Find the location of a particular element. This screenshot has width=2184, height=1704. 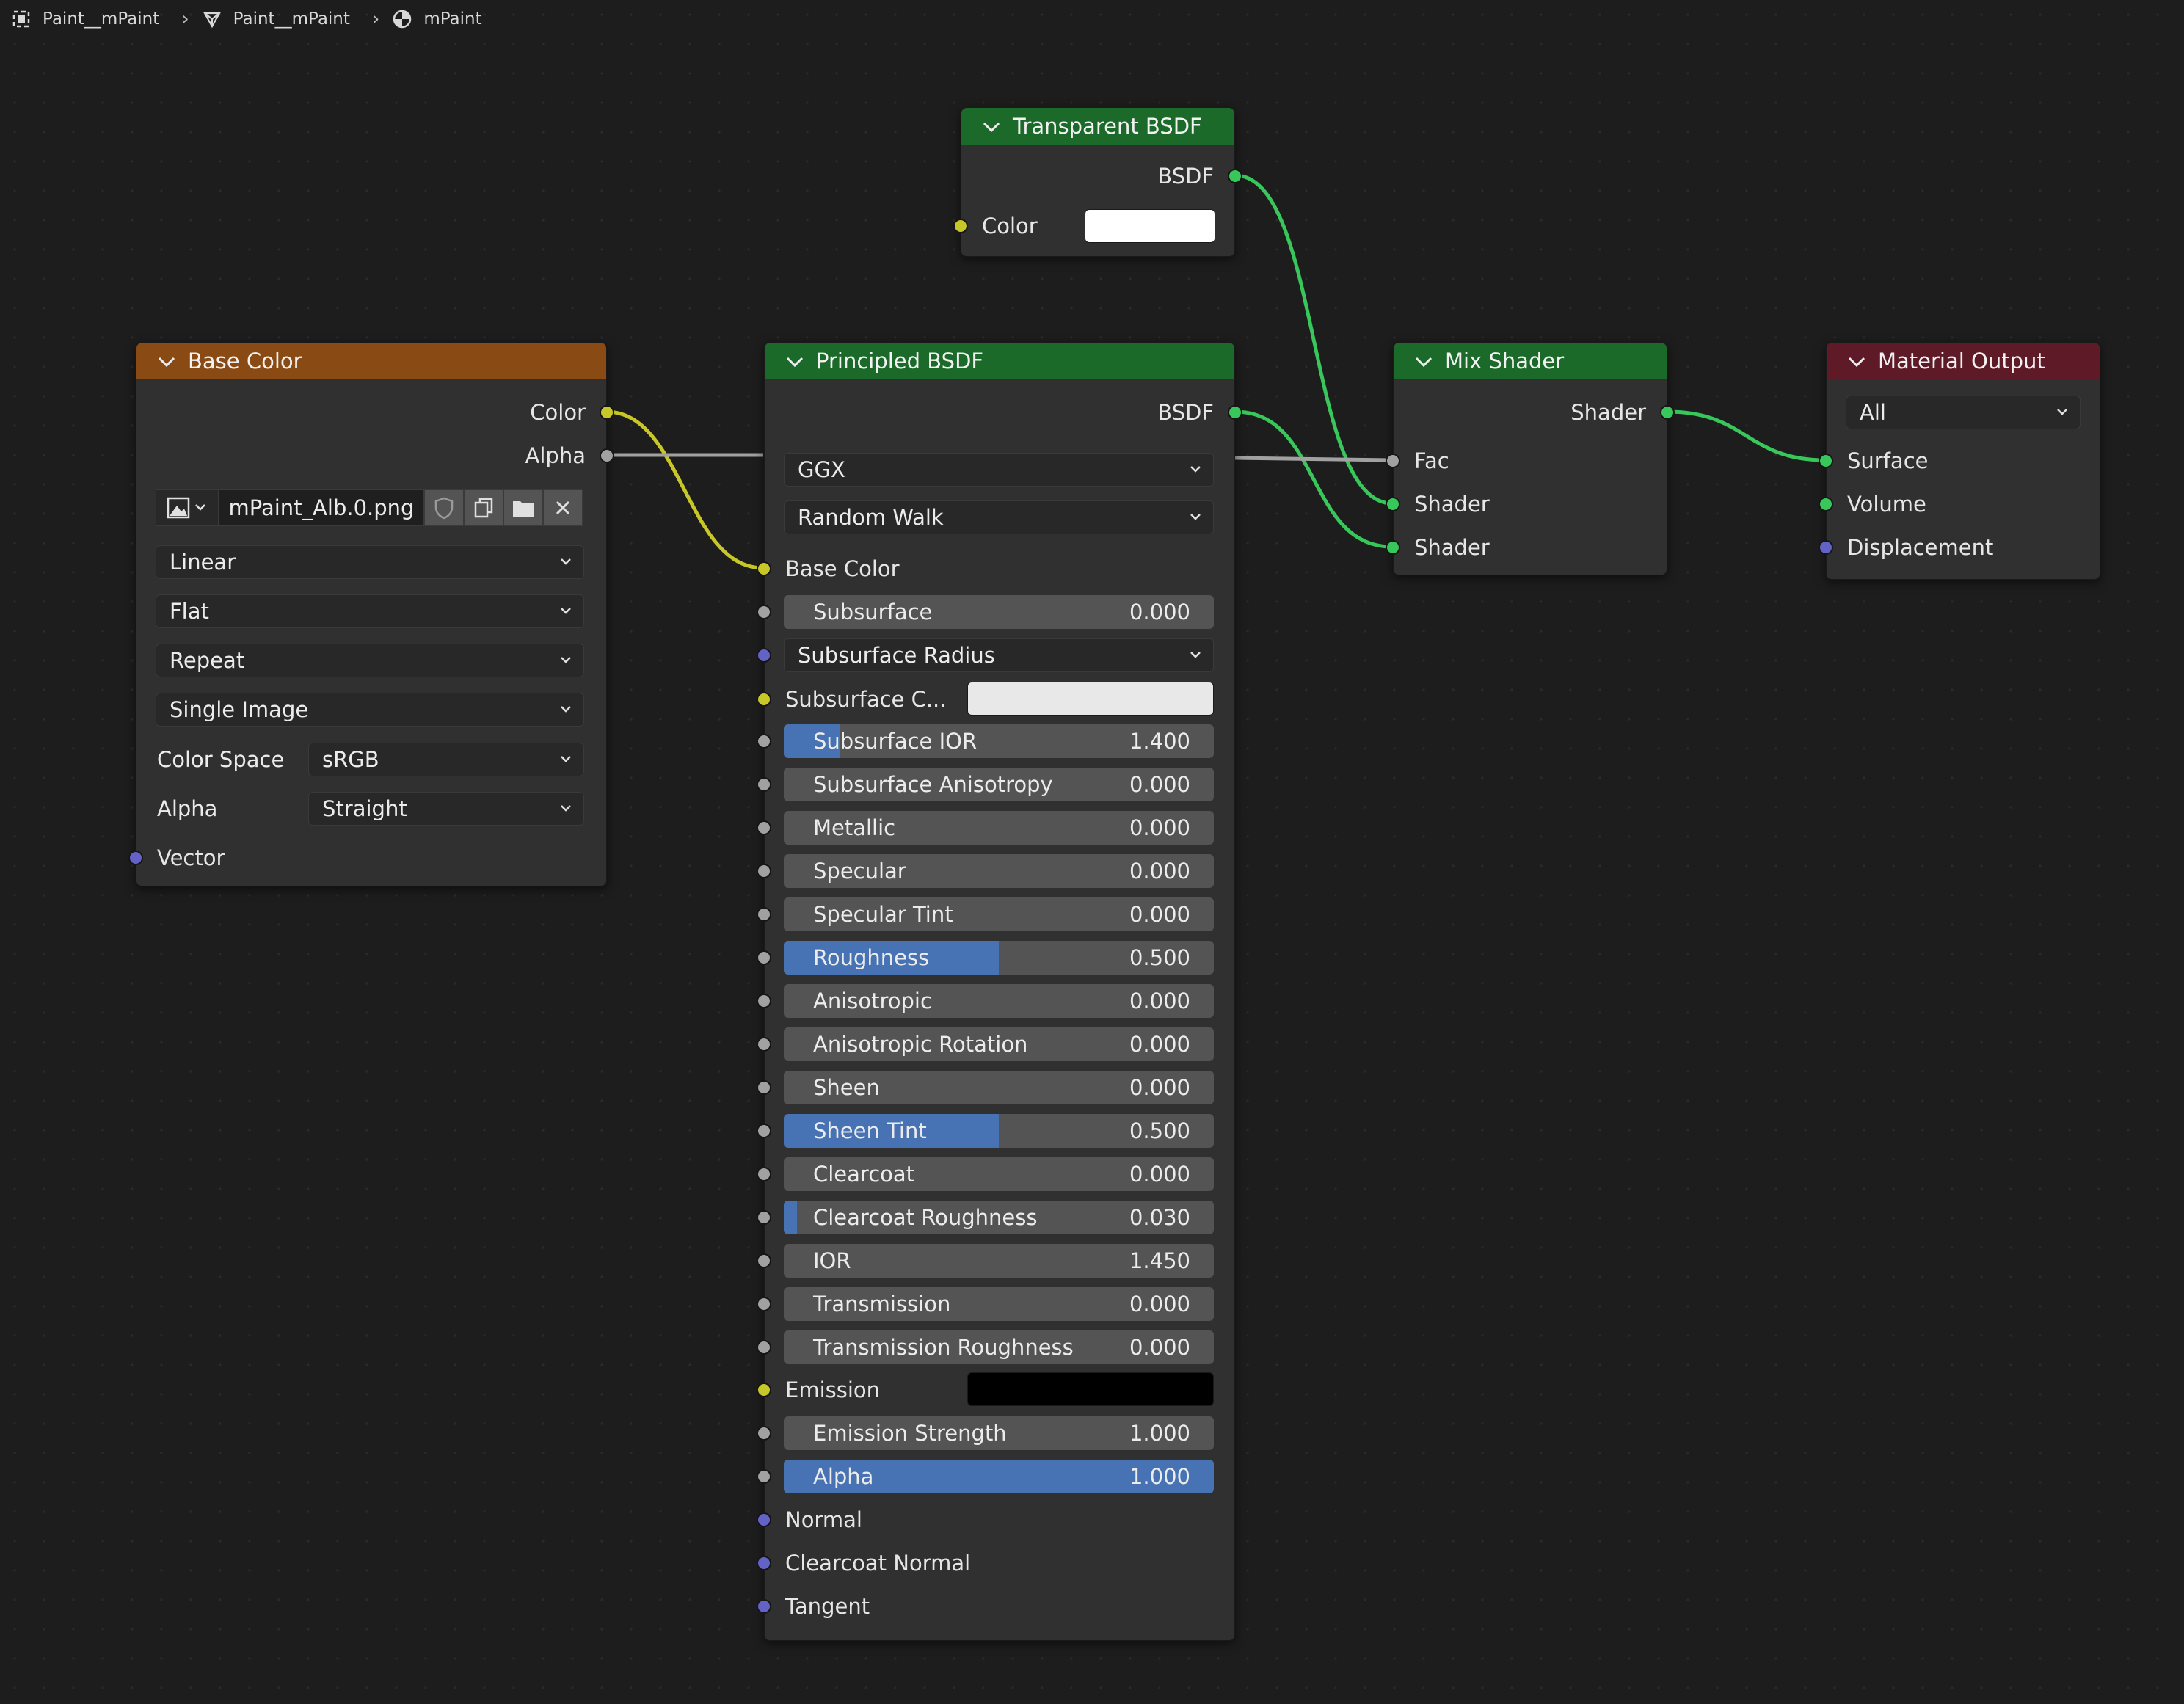

slider-value: 0.500 is located at coordinates (1159, 958).